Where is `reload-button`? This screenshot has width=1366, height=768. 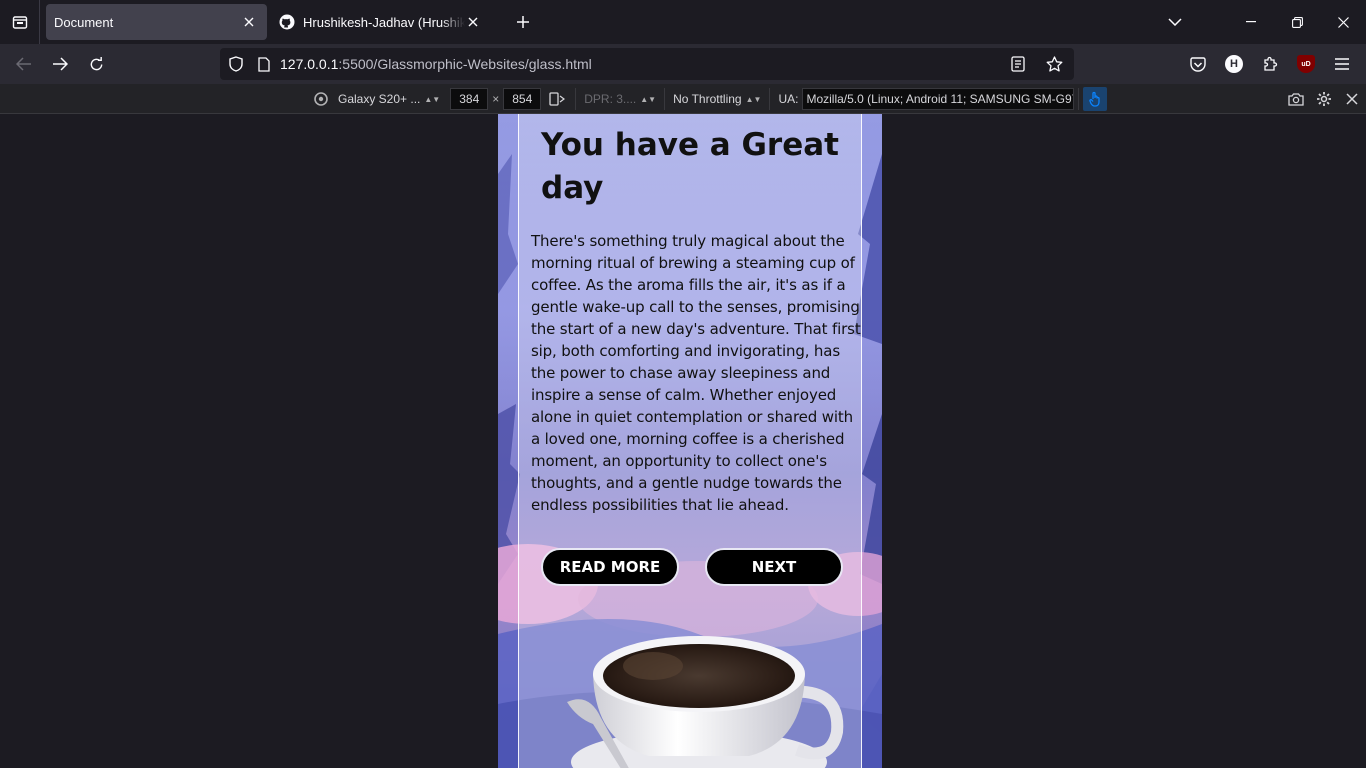
reload-button is located at coordinates (96, 64).